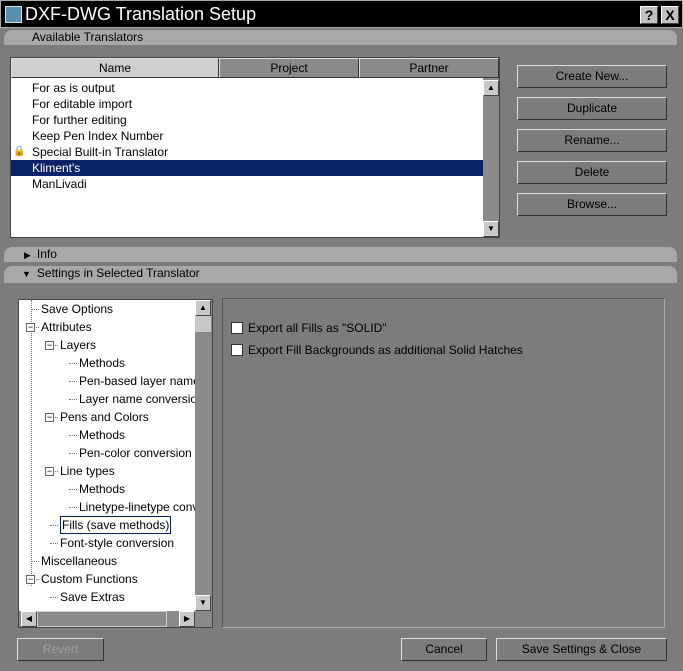  I want to click on translator-name: For further editing, so click(79, 120).